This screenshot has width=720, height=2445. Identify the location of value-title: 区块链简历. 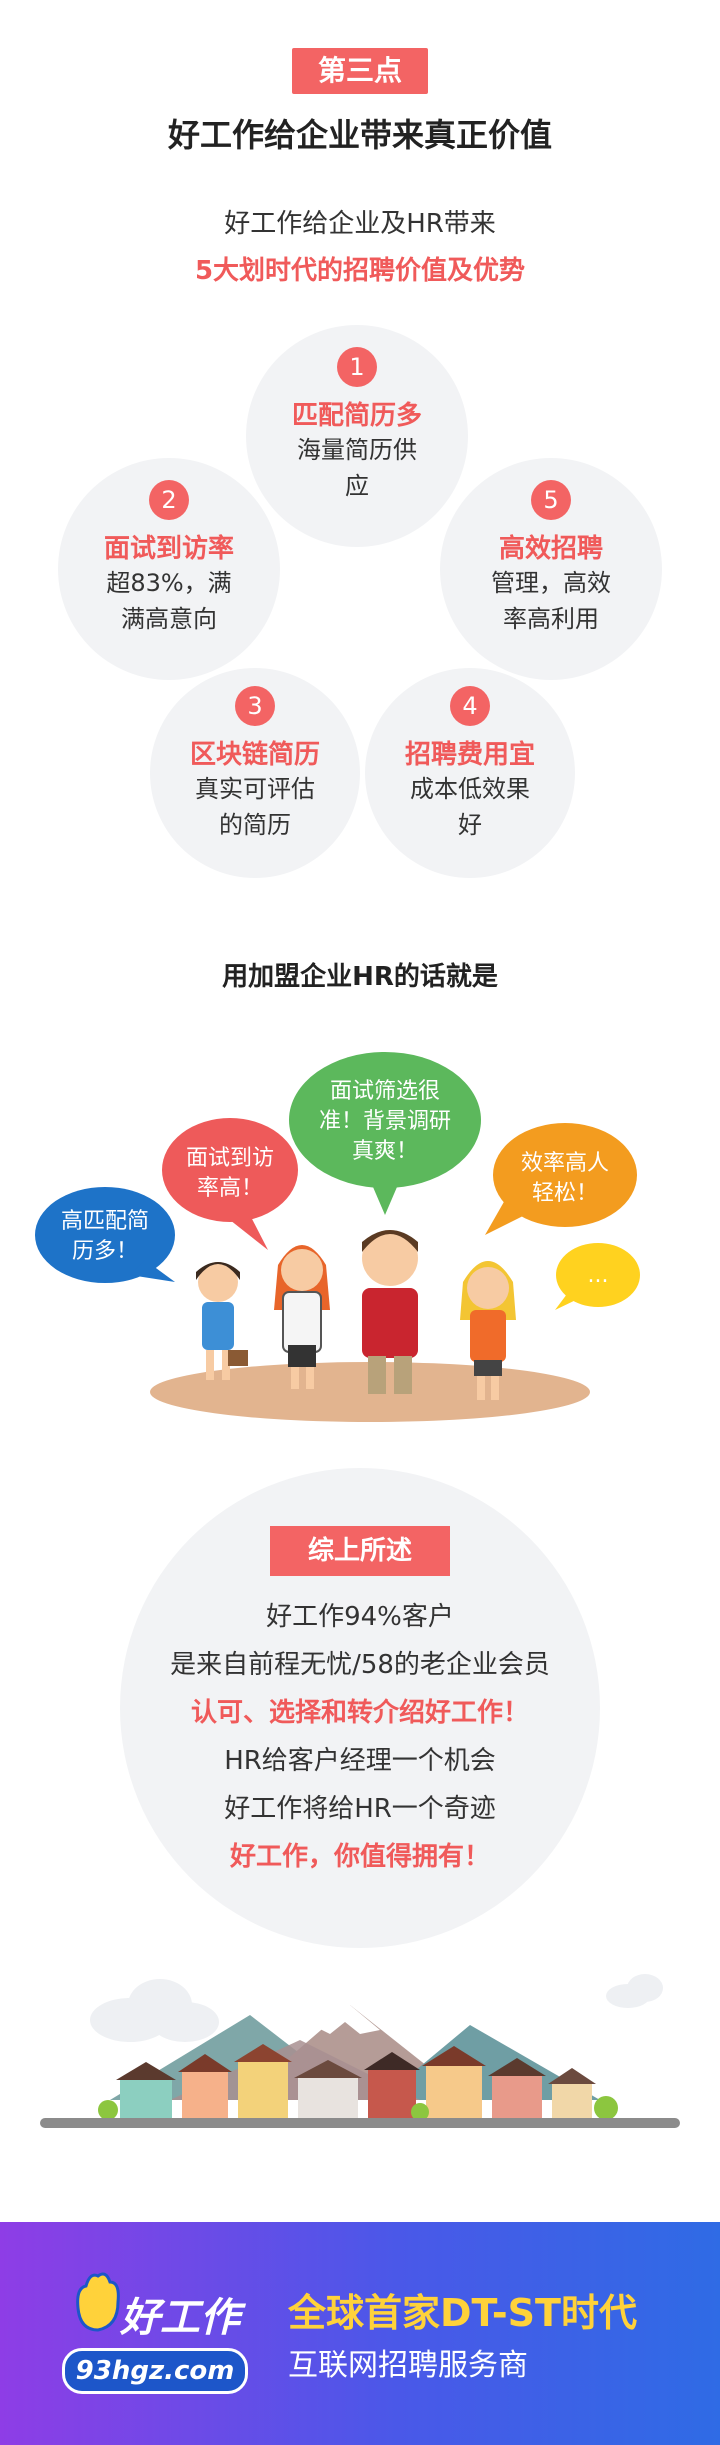
(254, 755).